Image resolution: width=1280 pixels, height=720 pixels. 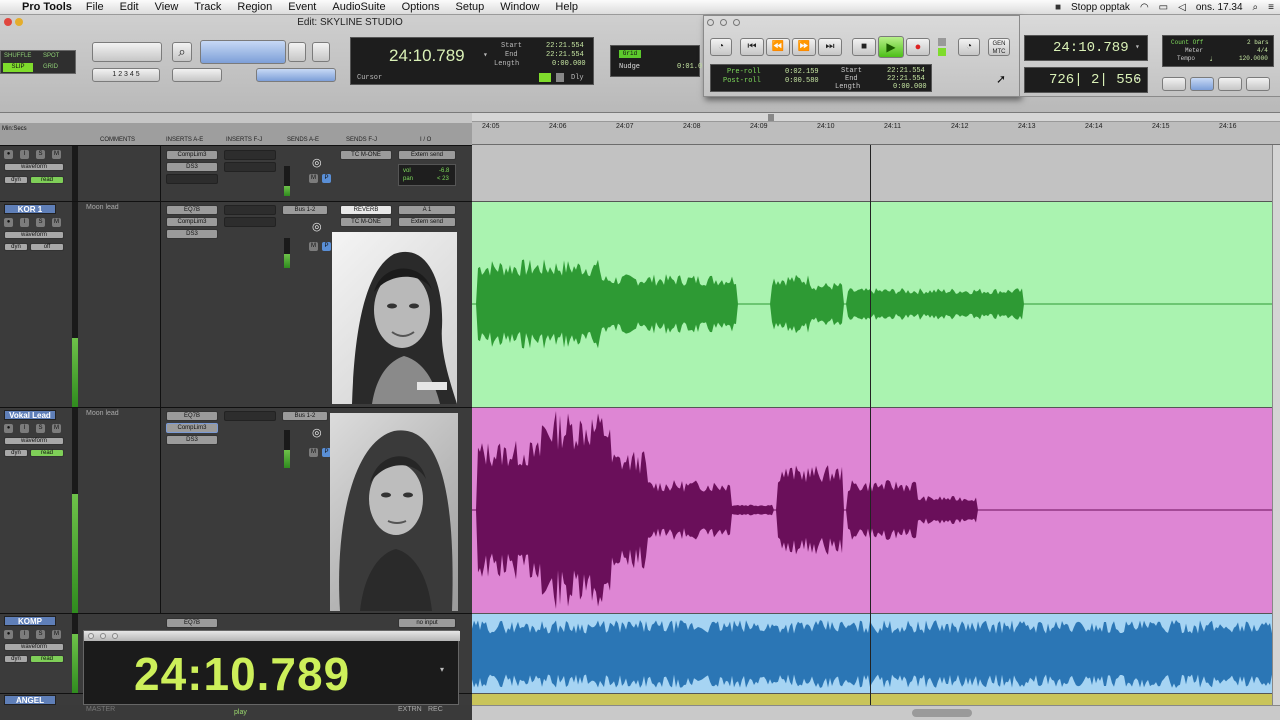 I want to click on play-icon: ▶, so click(x=891, y=47).